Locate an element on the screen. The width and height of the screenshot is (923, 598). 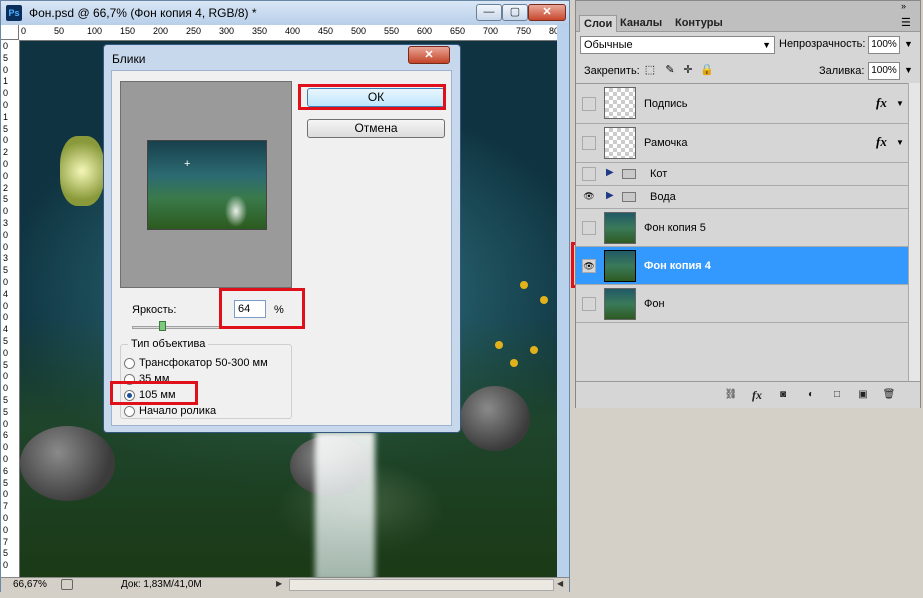
ruler-left-label: 3 is located at coordinates (6, 258).